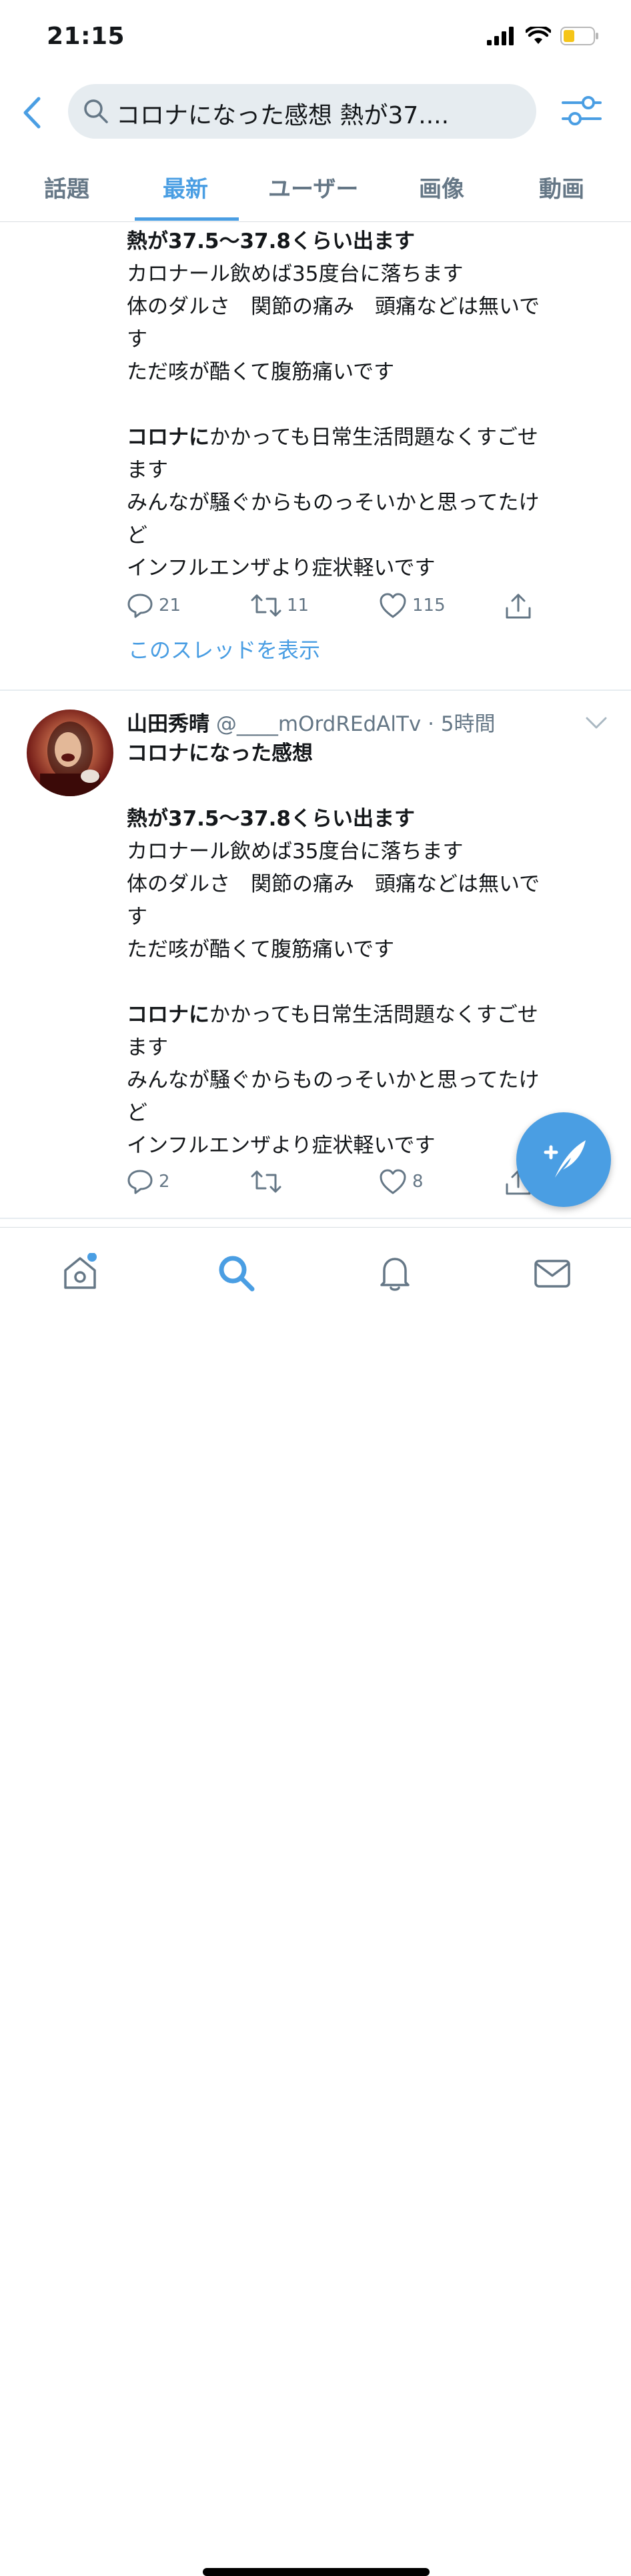 The image size is (631, 2576). Describe the element at coordinates (236, 1273) in the screenshot. I see `search-tab-icon` at that location.